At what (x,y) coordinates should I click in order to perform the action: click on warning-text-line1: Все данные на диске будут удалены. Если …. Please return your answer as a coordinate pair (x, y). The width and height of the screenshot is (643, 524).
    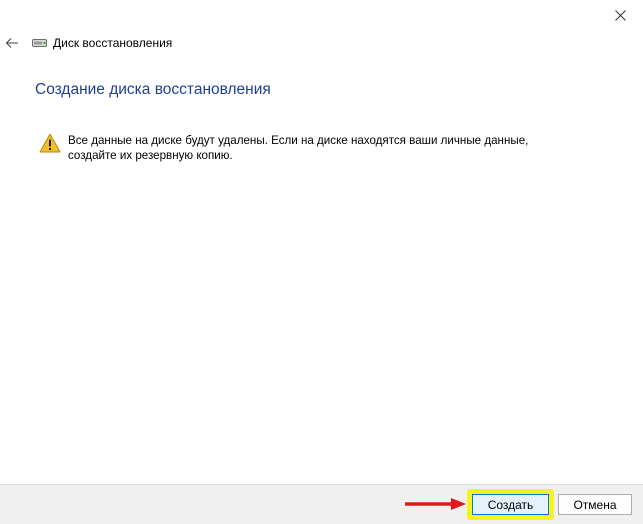
    Looking at the image, I should click on (298, 140).